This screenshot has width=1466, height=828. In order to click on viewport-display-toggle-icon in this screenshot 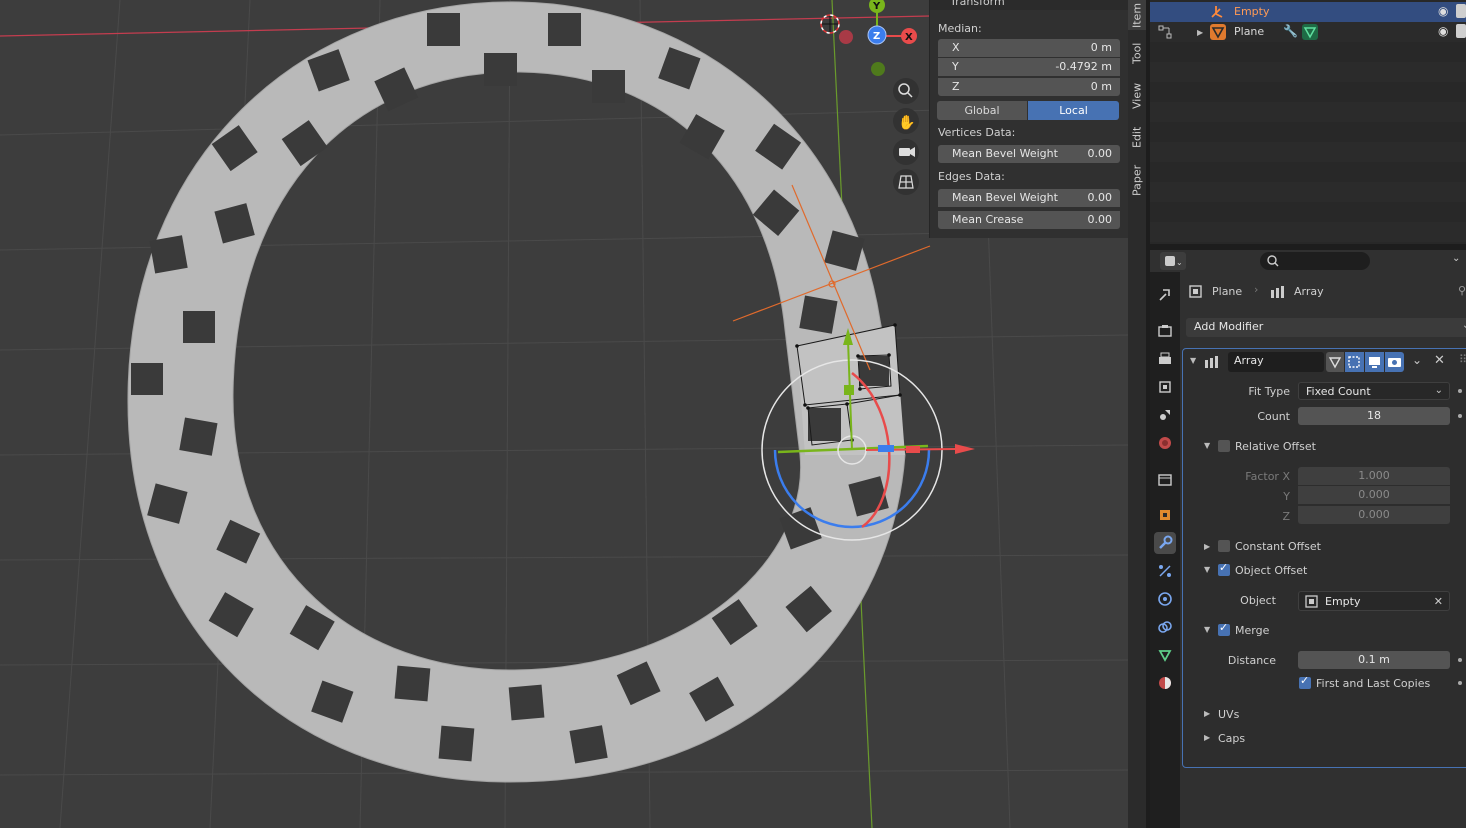, I will do `click(1374, 362)`.